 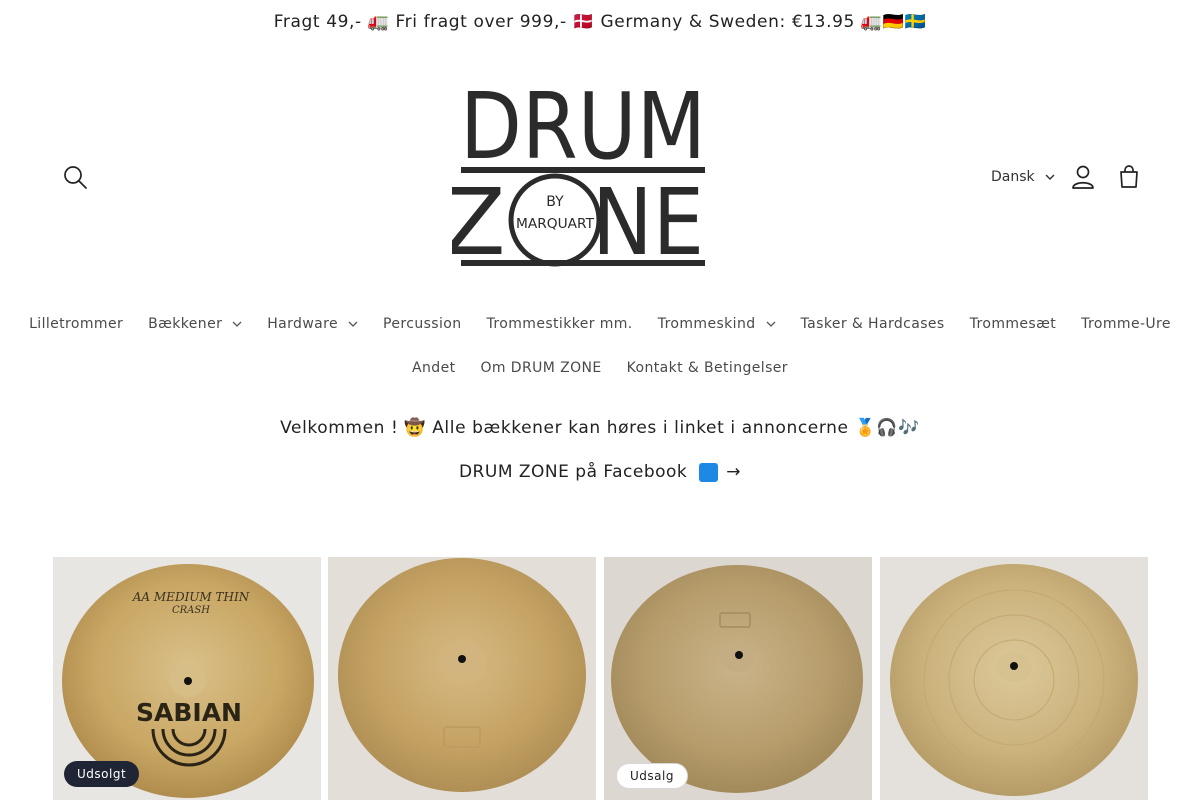 I want to click on nav-item-tasker-hardcases: Tasker & Hardcases, so click(x=872, y=324).